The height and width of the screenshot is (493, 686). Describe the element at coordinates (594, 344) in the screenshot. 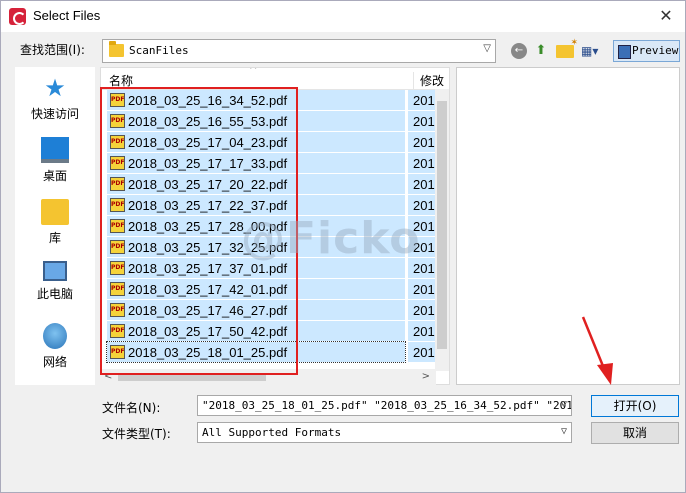

I see `annotation-arrow-shaft` at that location.